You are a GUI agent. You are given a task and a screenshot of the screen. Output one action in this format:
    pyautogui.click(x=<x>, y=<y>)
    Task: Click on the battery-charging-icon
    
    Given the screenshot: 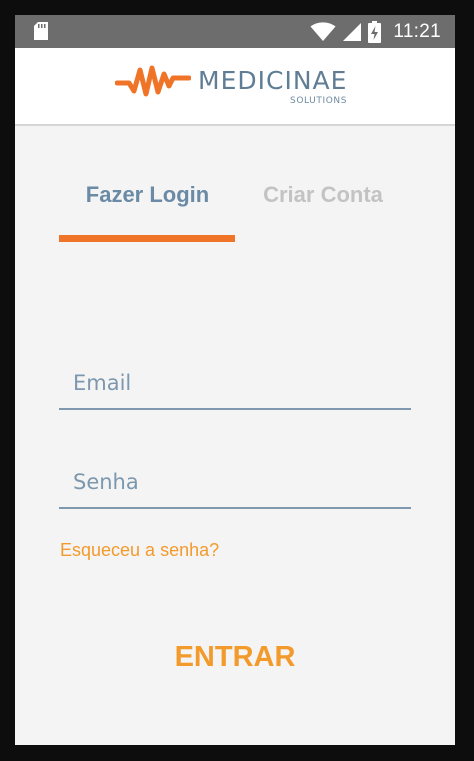 What is the action you would take?
    pyautogui.click(x=375, y=31)
    